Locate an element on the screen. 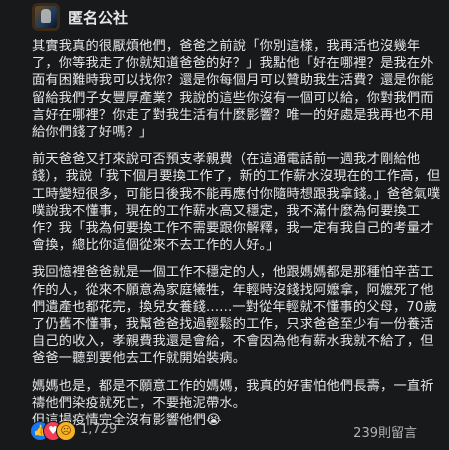 This screenshot has height=450, width=449. page-avatar is located at coordinates (46, 17).